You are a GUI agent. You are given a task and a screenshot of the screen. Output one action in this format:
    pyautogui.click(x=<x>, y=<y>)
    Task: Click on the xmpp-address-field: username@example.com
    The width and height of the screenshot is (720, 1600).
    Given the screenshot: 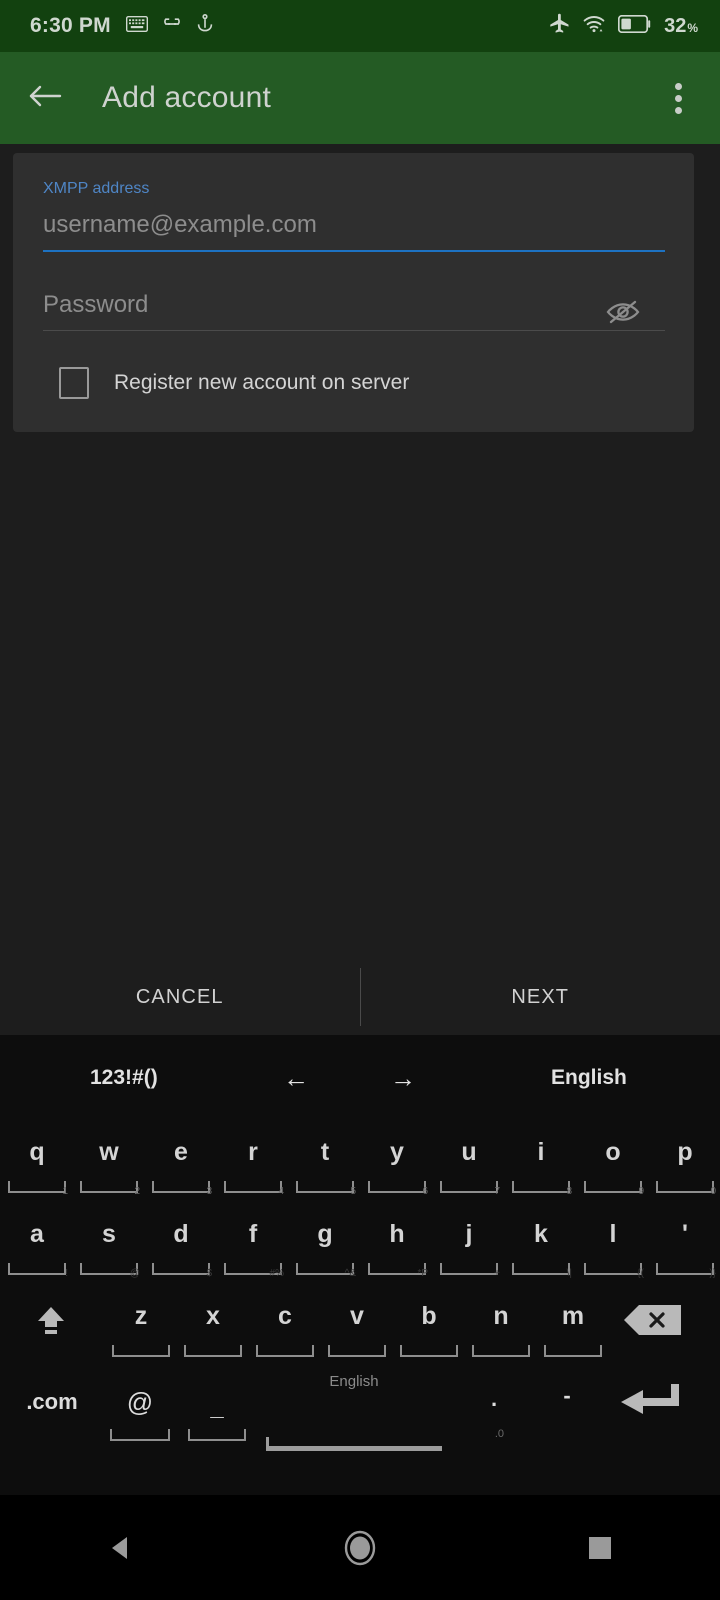 What is the action you would take?
    pyautogui.click(x=354, y=231)
    